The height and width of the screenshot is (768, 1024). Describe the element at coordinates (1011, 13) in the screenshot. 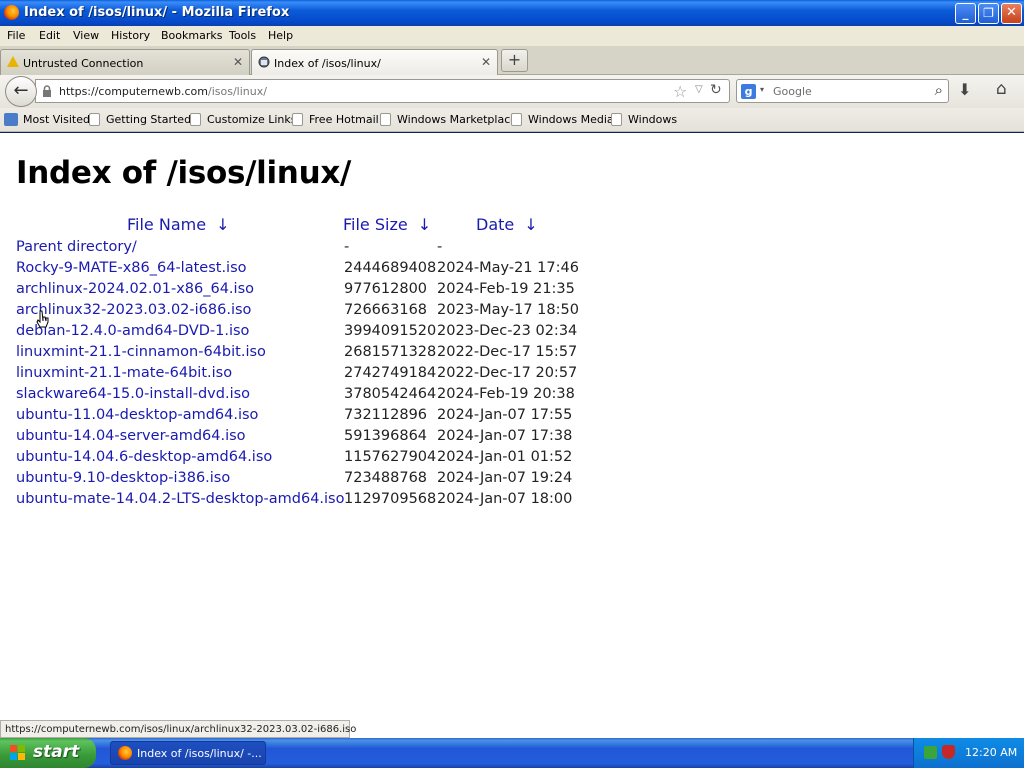

I see `close-button: ✕` at that location.